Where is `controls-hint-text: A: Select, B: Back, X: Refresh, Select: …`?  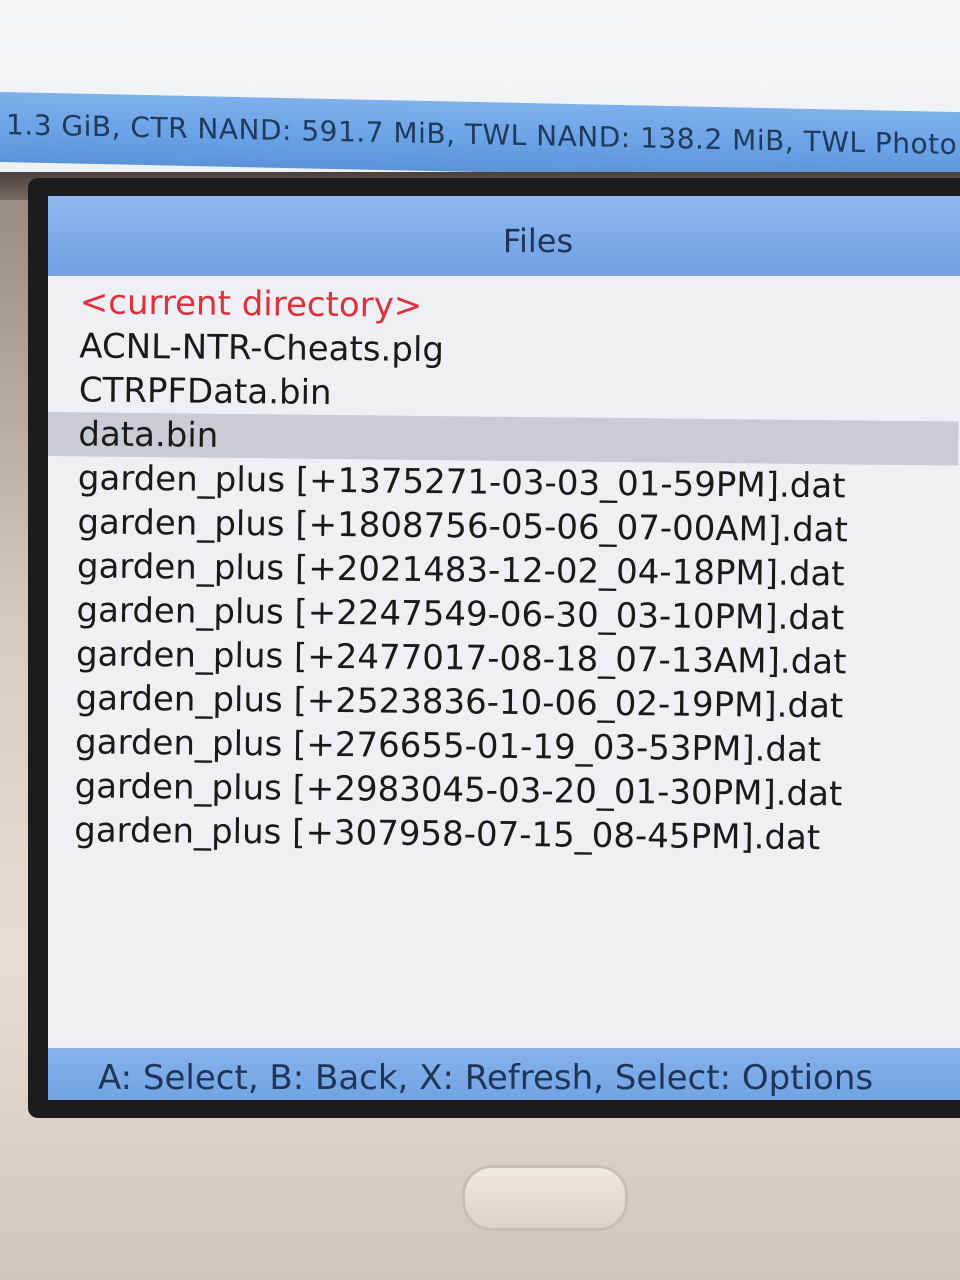
controls-hint-text: A: Select, B: Back, X: Refresh, Select: … is located at coordinates (486, 1078).